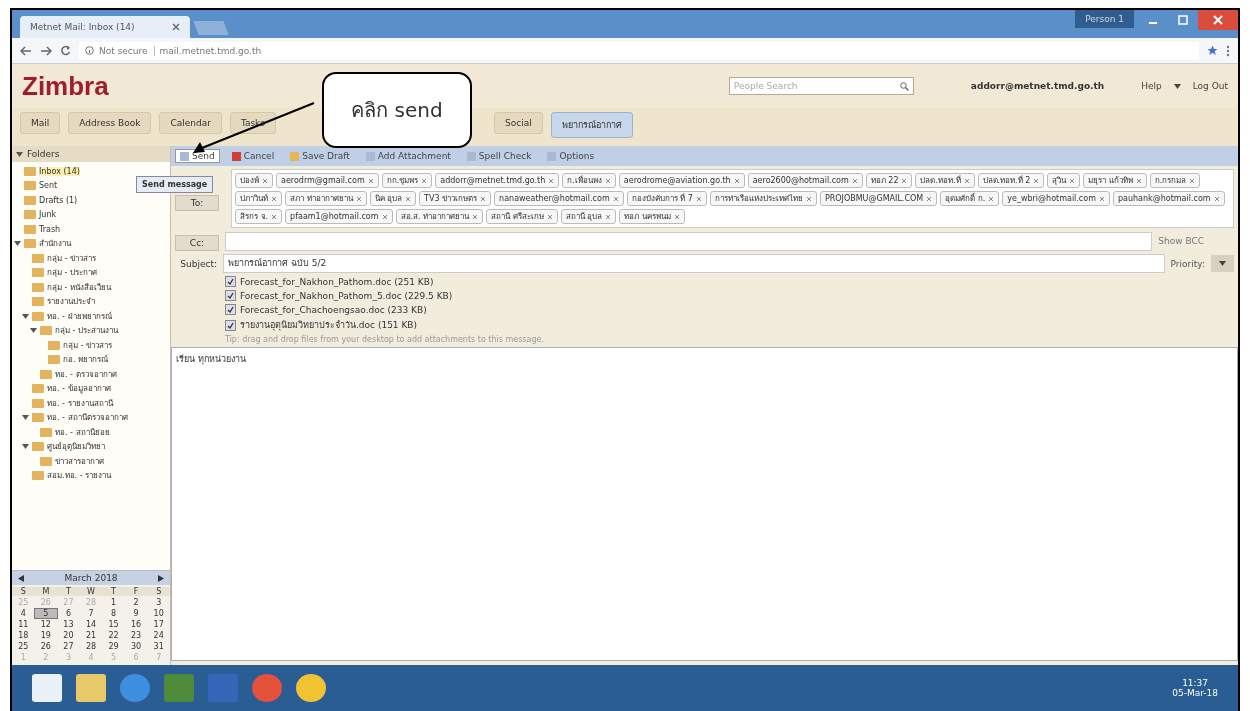 This screenshot has width=1250, height=711. What do you see at coordinates (694, 263) in the screenshot?
I see `subject-field: พยากรณ์อากาศ ฉบับ 5/2` at bounding box center [694, 263].